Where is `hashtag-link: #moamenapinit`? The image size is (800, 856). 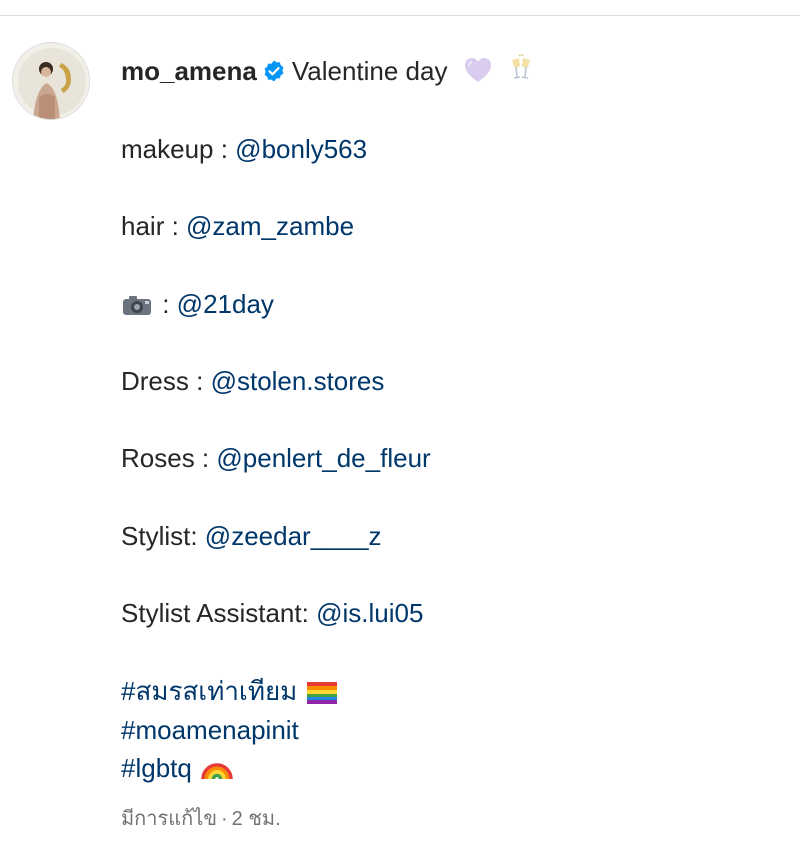 hashtag-link: #moamenapinit is located at coordinates (210, 730).